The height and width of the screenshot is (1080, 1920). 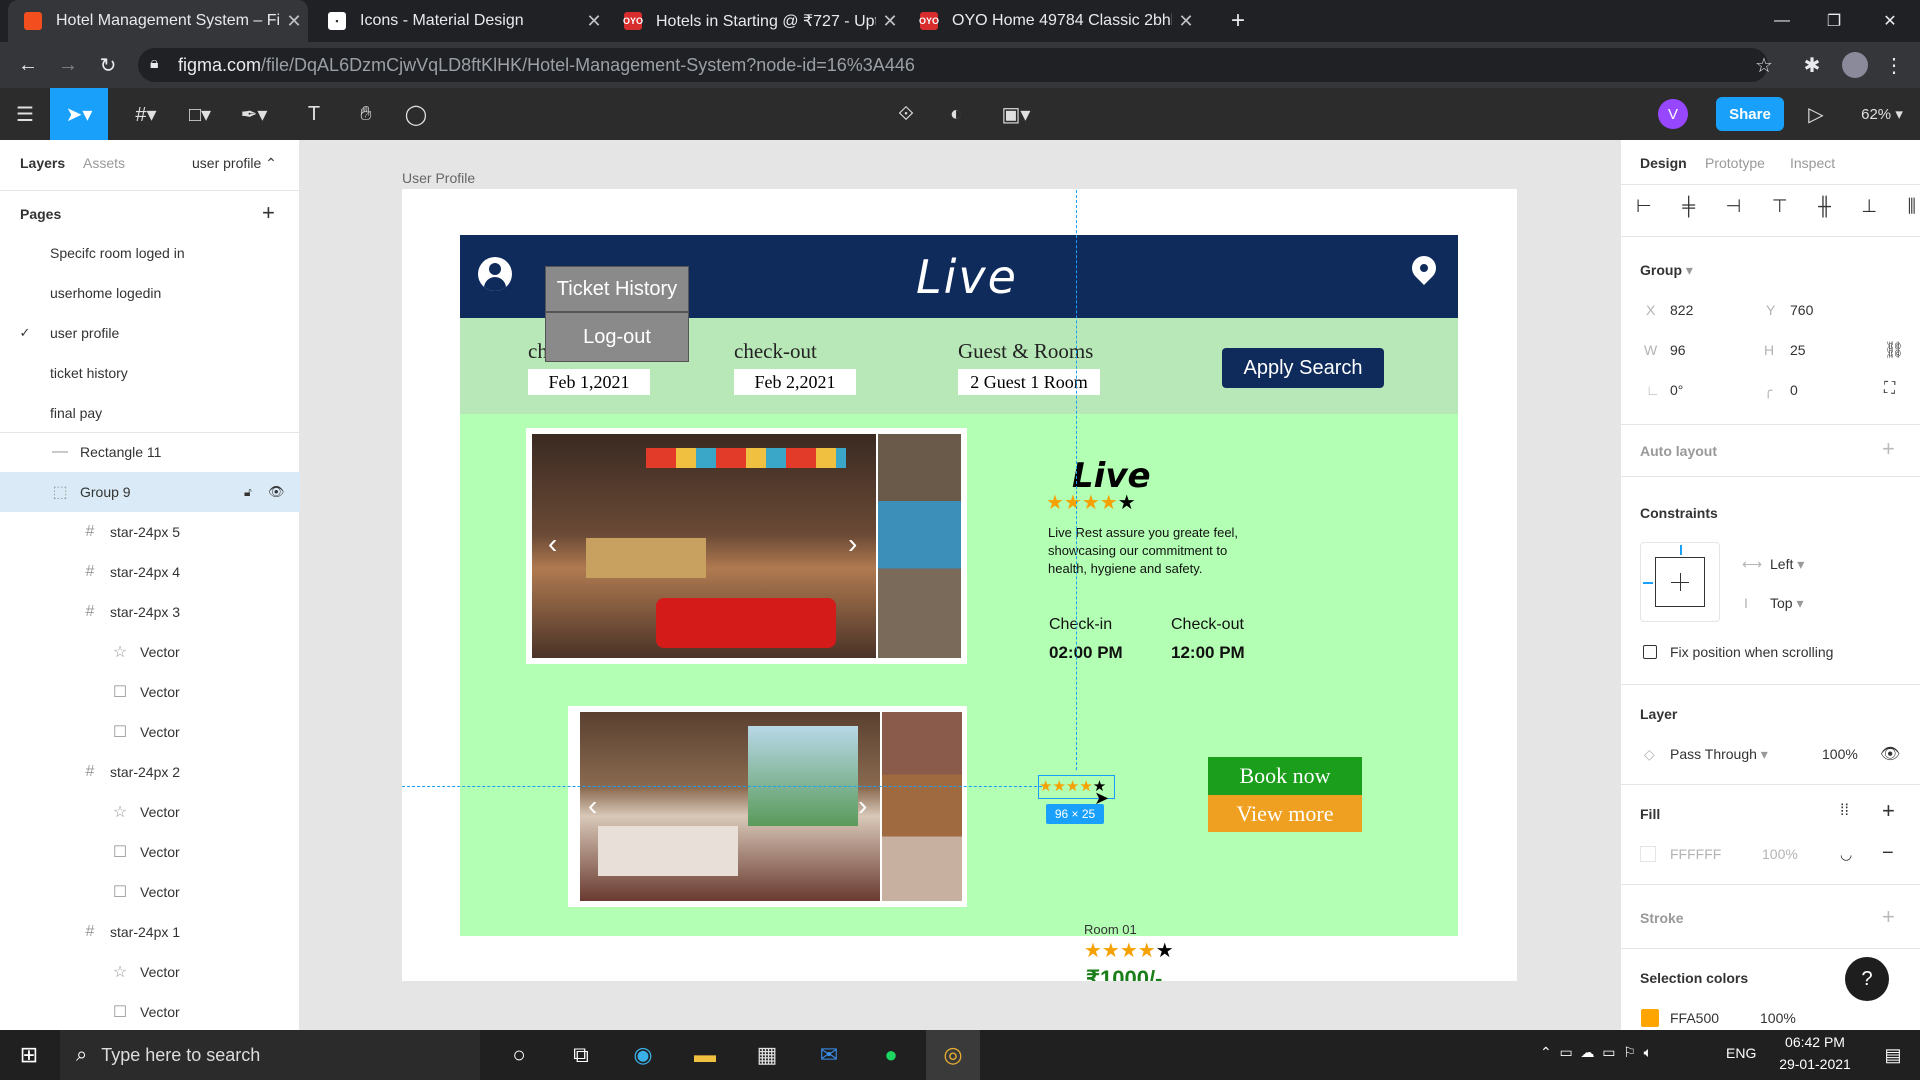 What do you see at coordinates (1750, 114) in the screenshot?
I see `share-button: Share` at bounding box center [1750, 114].